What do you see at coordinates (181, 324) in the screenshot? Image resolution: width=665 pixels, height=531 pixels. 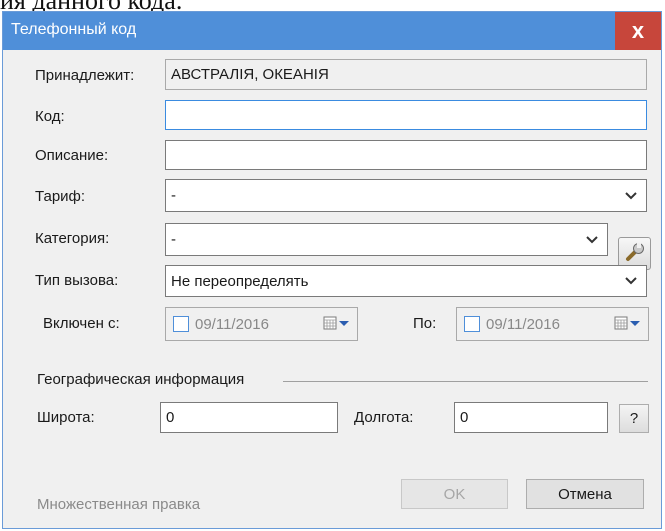 I see `enabled-from-checkbox` at bounding box center [181, 324].